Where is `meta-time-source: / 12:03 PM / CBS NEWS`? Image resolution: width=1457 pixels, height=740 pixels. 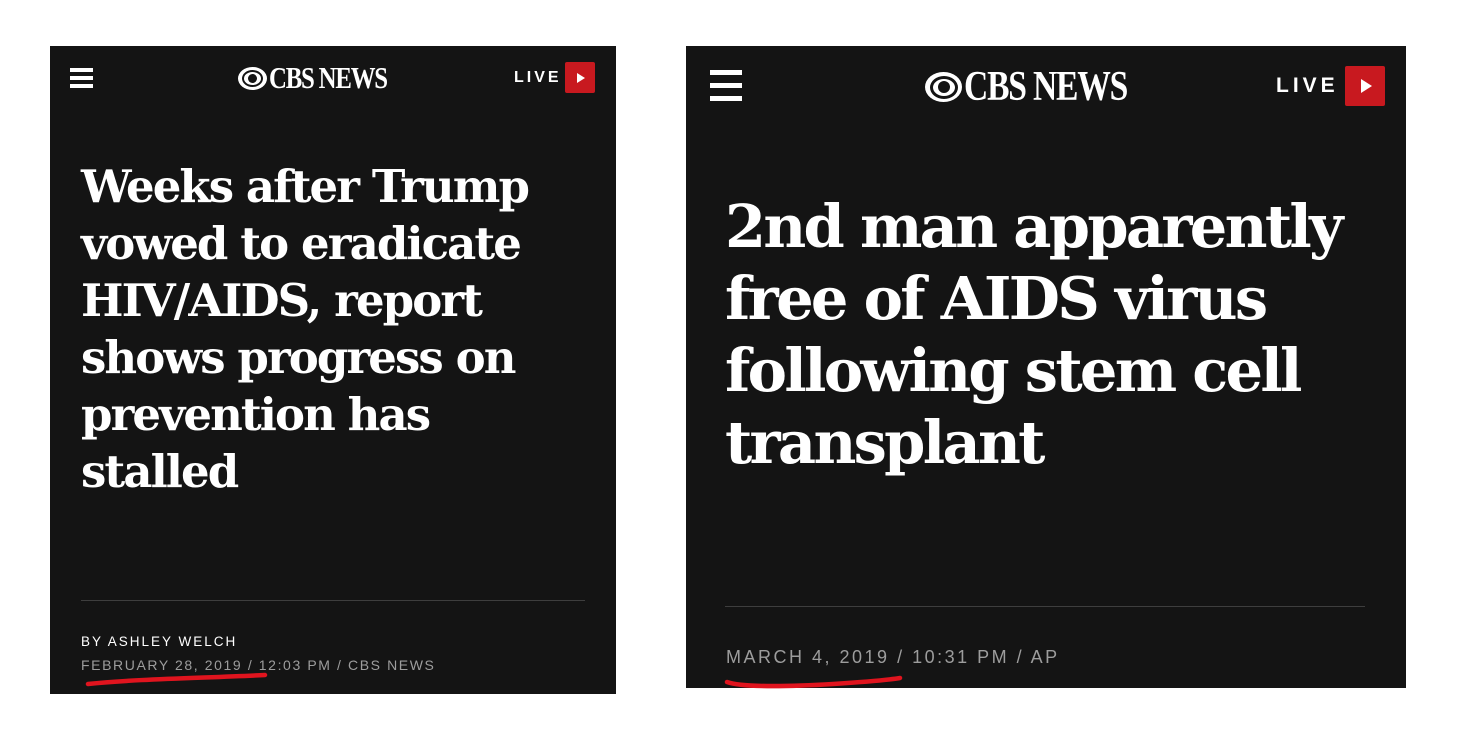
meta-time-source: / 12:03 PM / CBS NEWS is located at coordinates (339, 665).